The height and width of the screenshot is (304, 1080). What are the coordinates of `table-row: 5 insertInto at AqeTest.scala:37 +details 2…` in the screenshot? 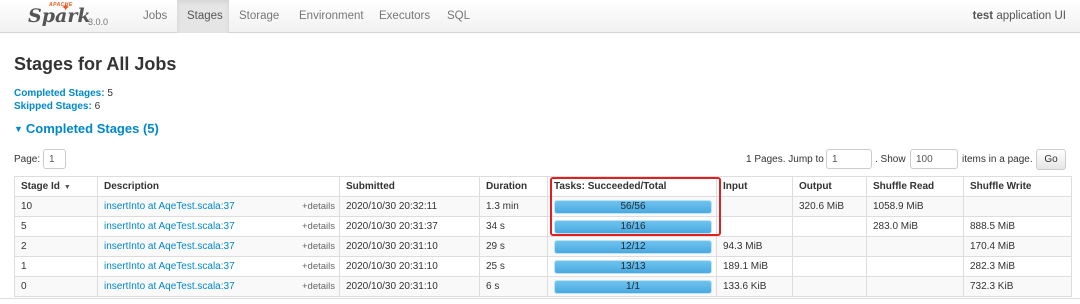 It's located at (543, 226).